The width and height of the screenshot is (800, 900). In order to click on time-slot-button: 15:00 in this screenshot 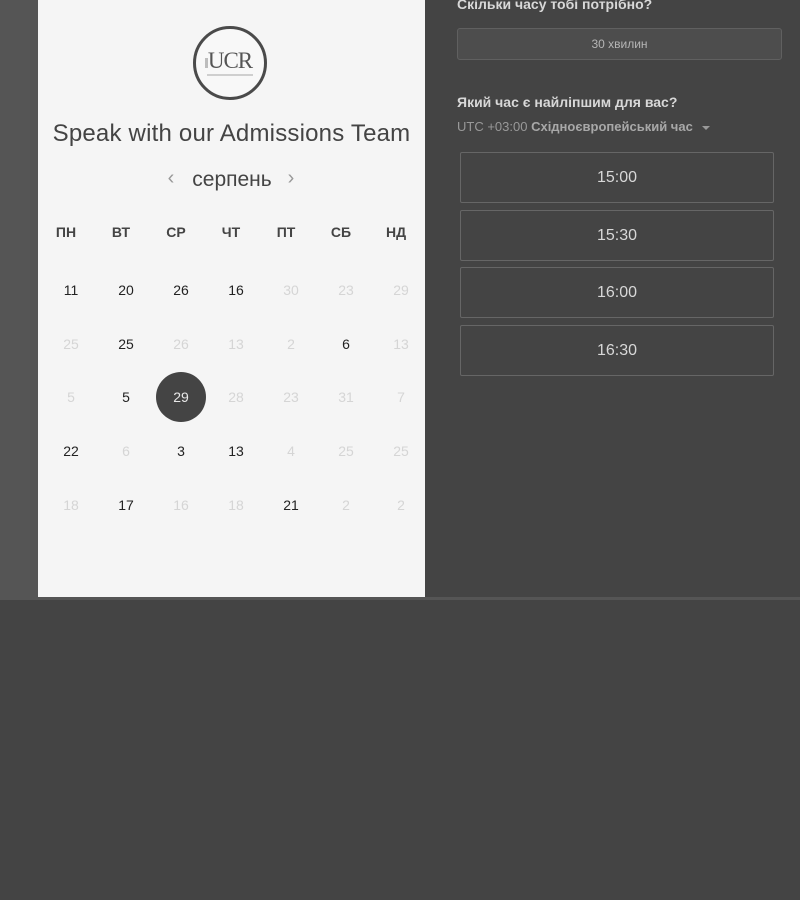, I will do `click(617, 177)`.